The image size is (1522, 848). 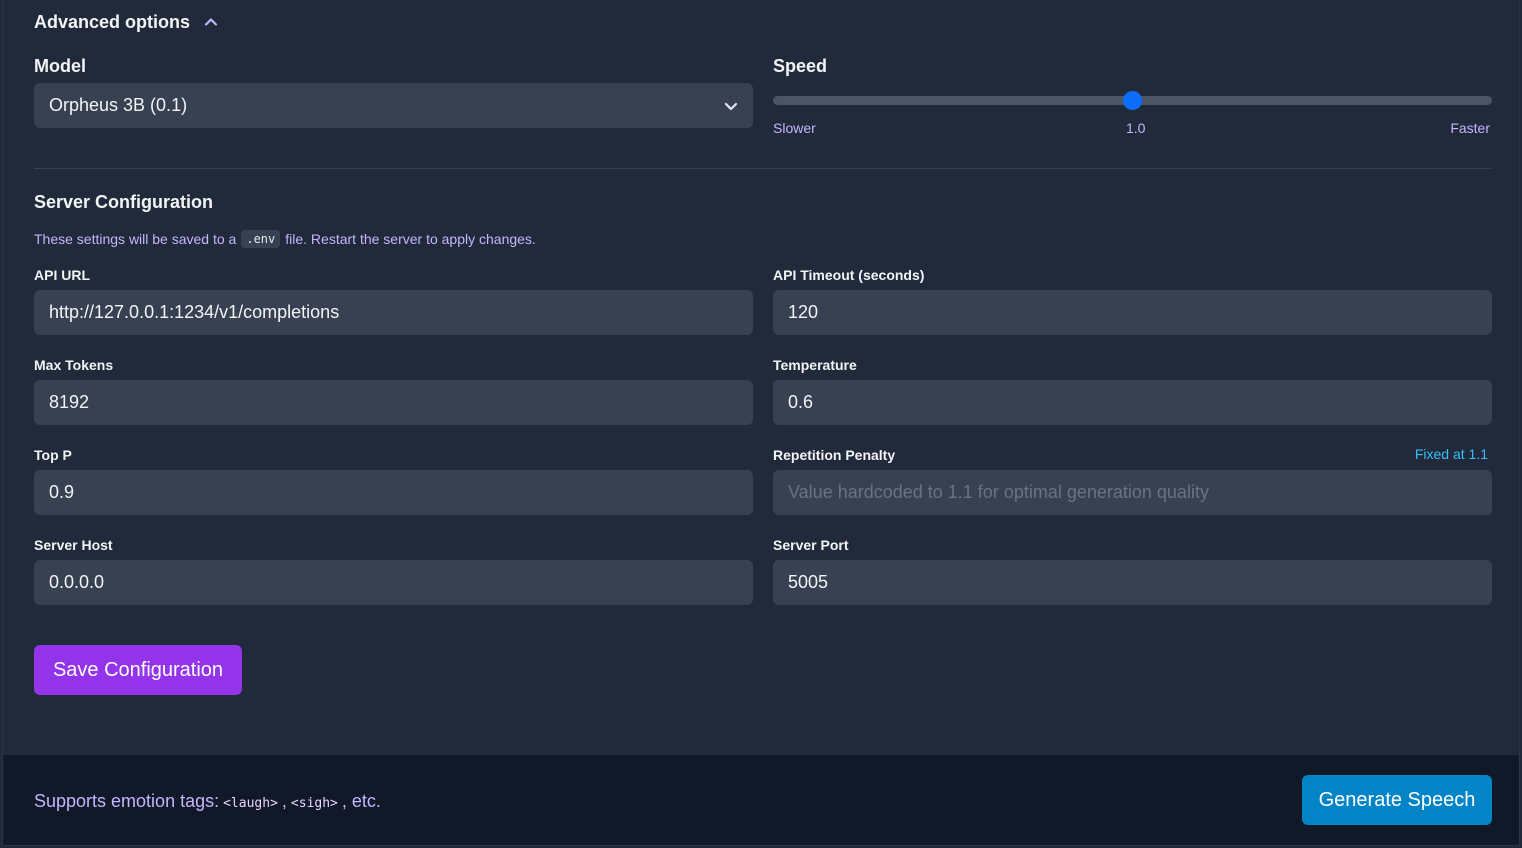 What do you see at coordinates (1132, 312) in the screenshot?
I see `api-timeout-input` at bounding box center [1132, 312].